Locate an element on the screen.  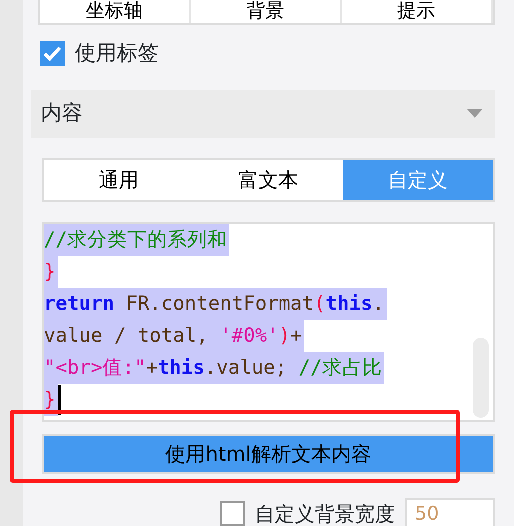
dropdown-caret-icon is located at coordinates (475, 113).